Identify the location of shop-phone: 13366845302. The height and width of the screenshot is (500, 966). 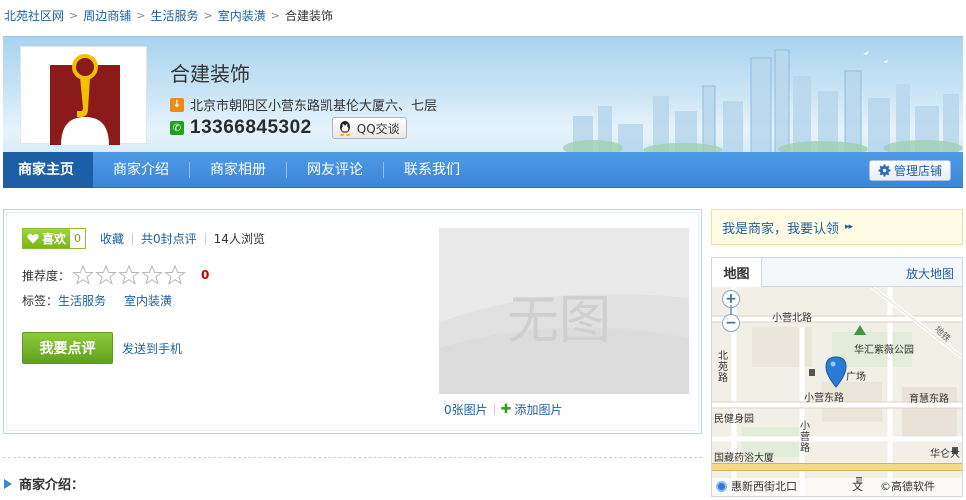
(251, 127).